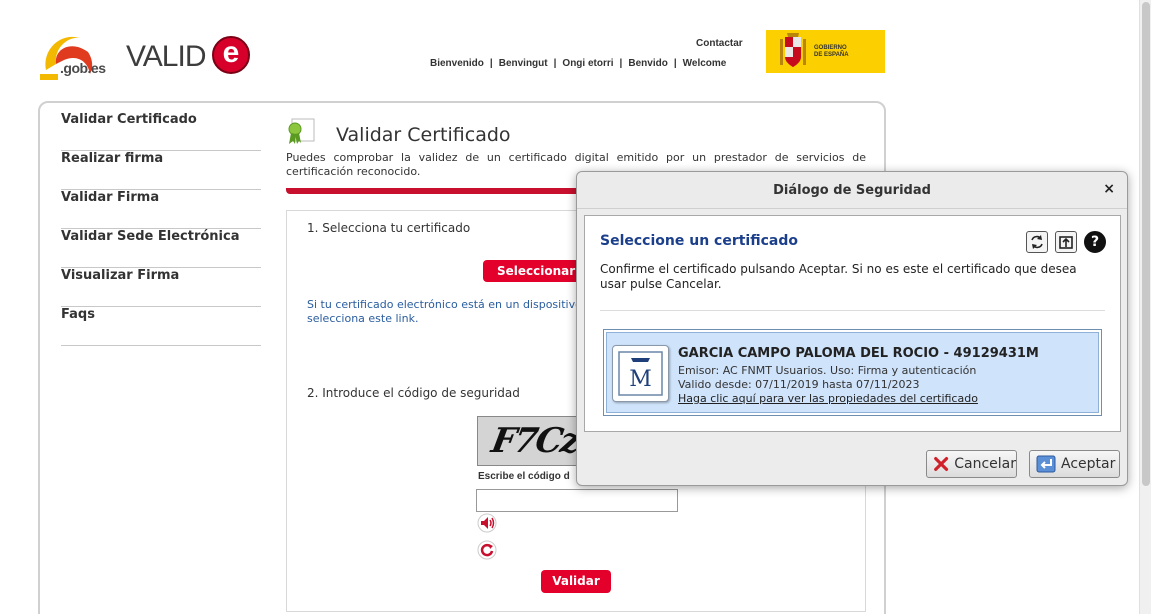 Image resolution: width=1151 pixels, height=614 pixels. What do you see at coordinates (487, 523) in the screenshot?
I see `speaker-icon` at bounding box center [487, 523].